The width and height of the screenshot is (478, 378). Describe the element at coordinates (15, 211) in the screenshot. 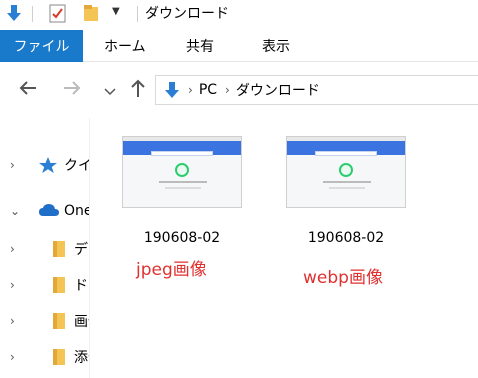

I see `collapse-chevron-icon: ⌄` at that location.